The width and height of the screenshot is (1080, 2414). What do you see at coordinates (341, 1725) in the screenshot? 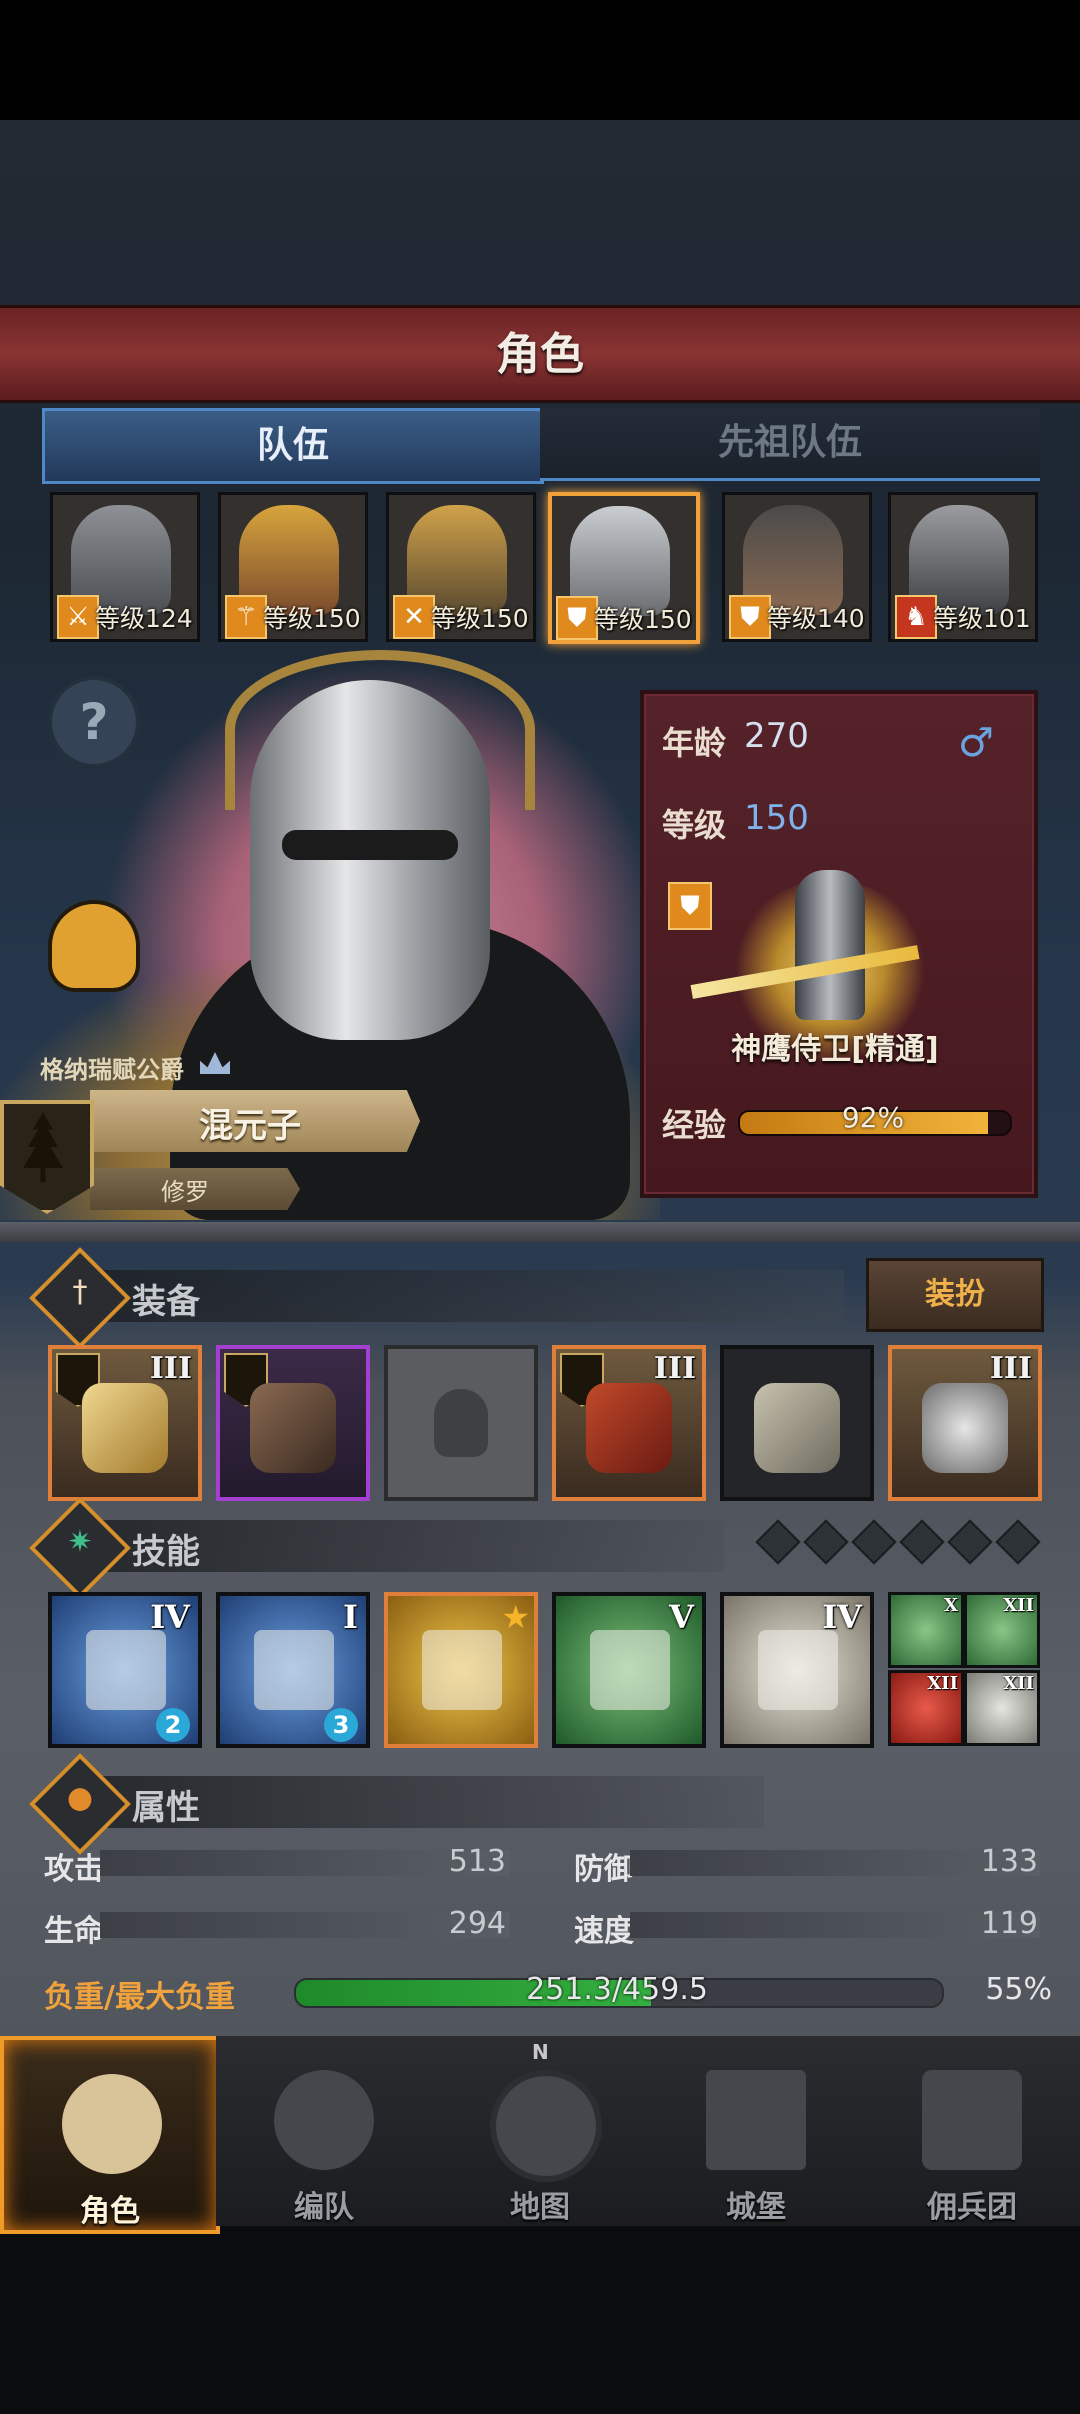
I see `skill-count: 3` at bounding box center [341, 1725].